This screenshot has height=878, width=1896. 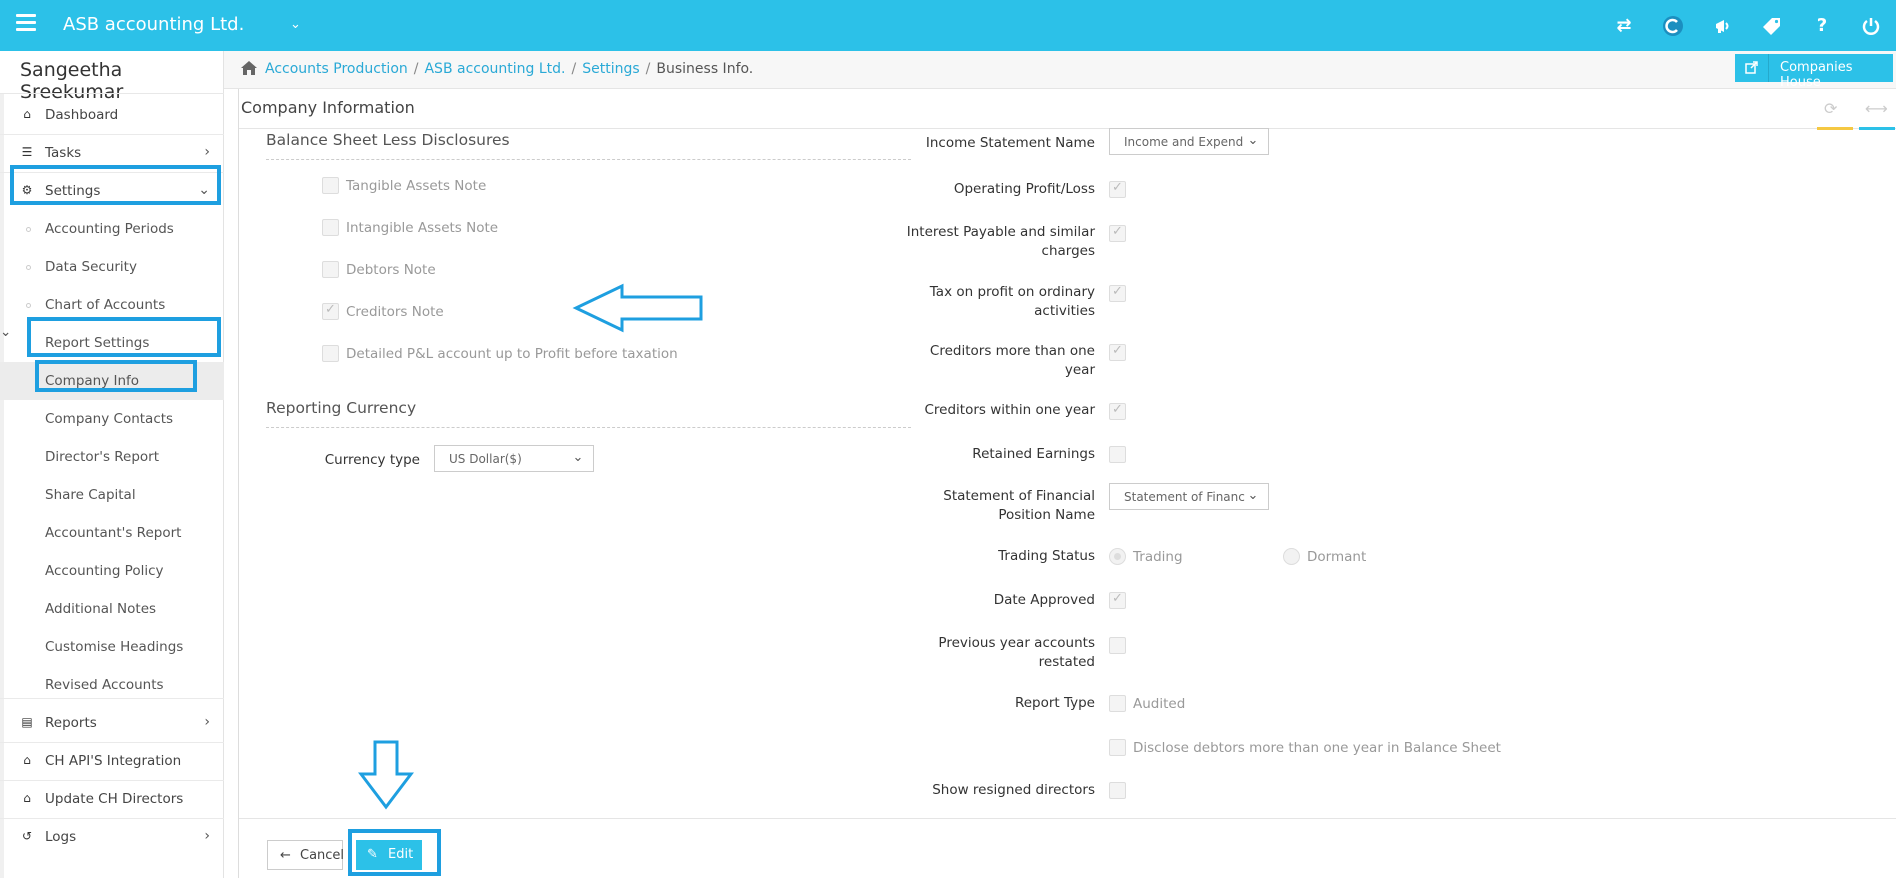 What do you see at coordinates (1291, 556) in the screenshot?
I see `dormant-radio` at bounding box center [1291, 556].